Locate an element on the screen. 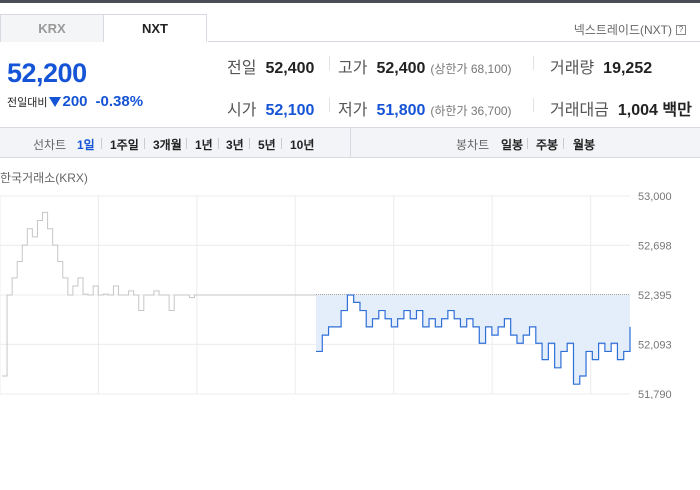  stat-amount: 거래대금 1,004 백만 is located at coordinates (621, 108).